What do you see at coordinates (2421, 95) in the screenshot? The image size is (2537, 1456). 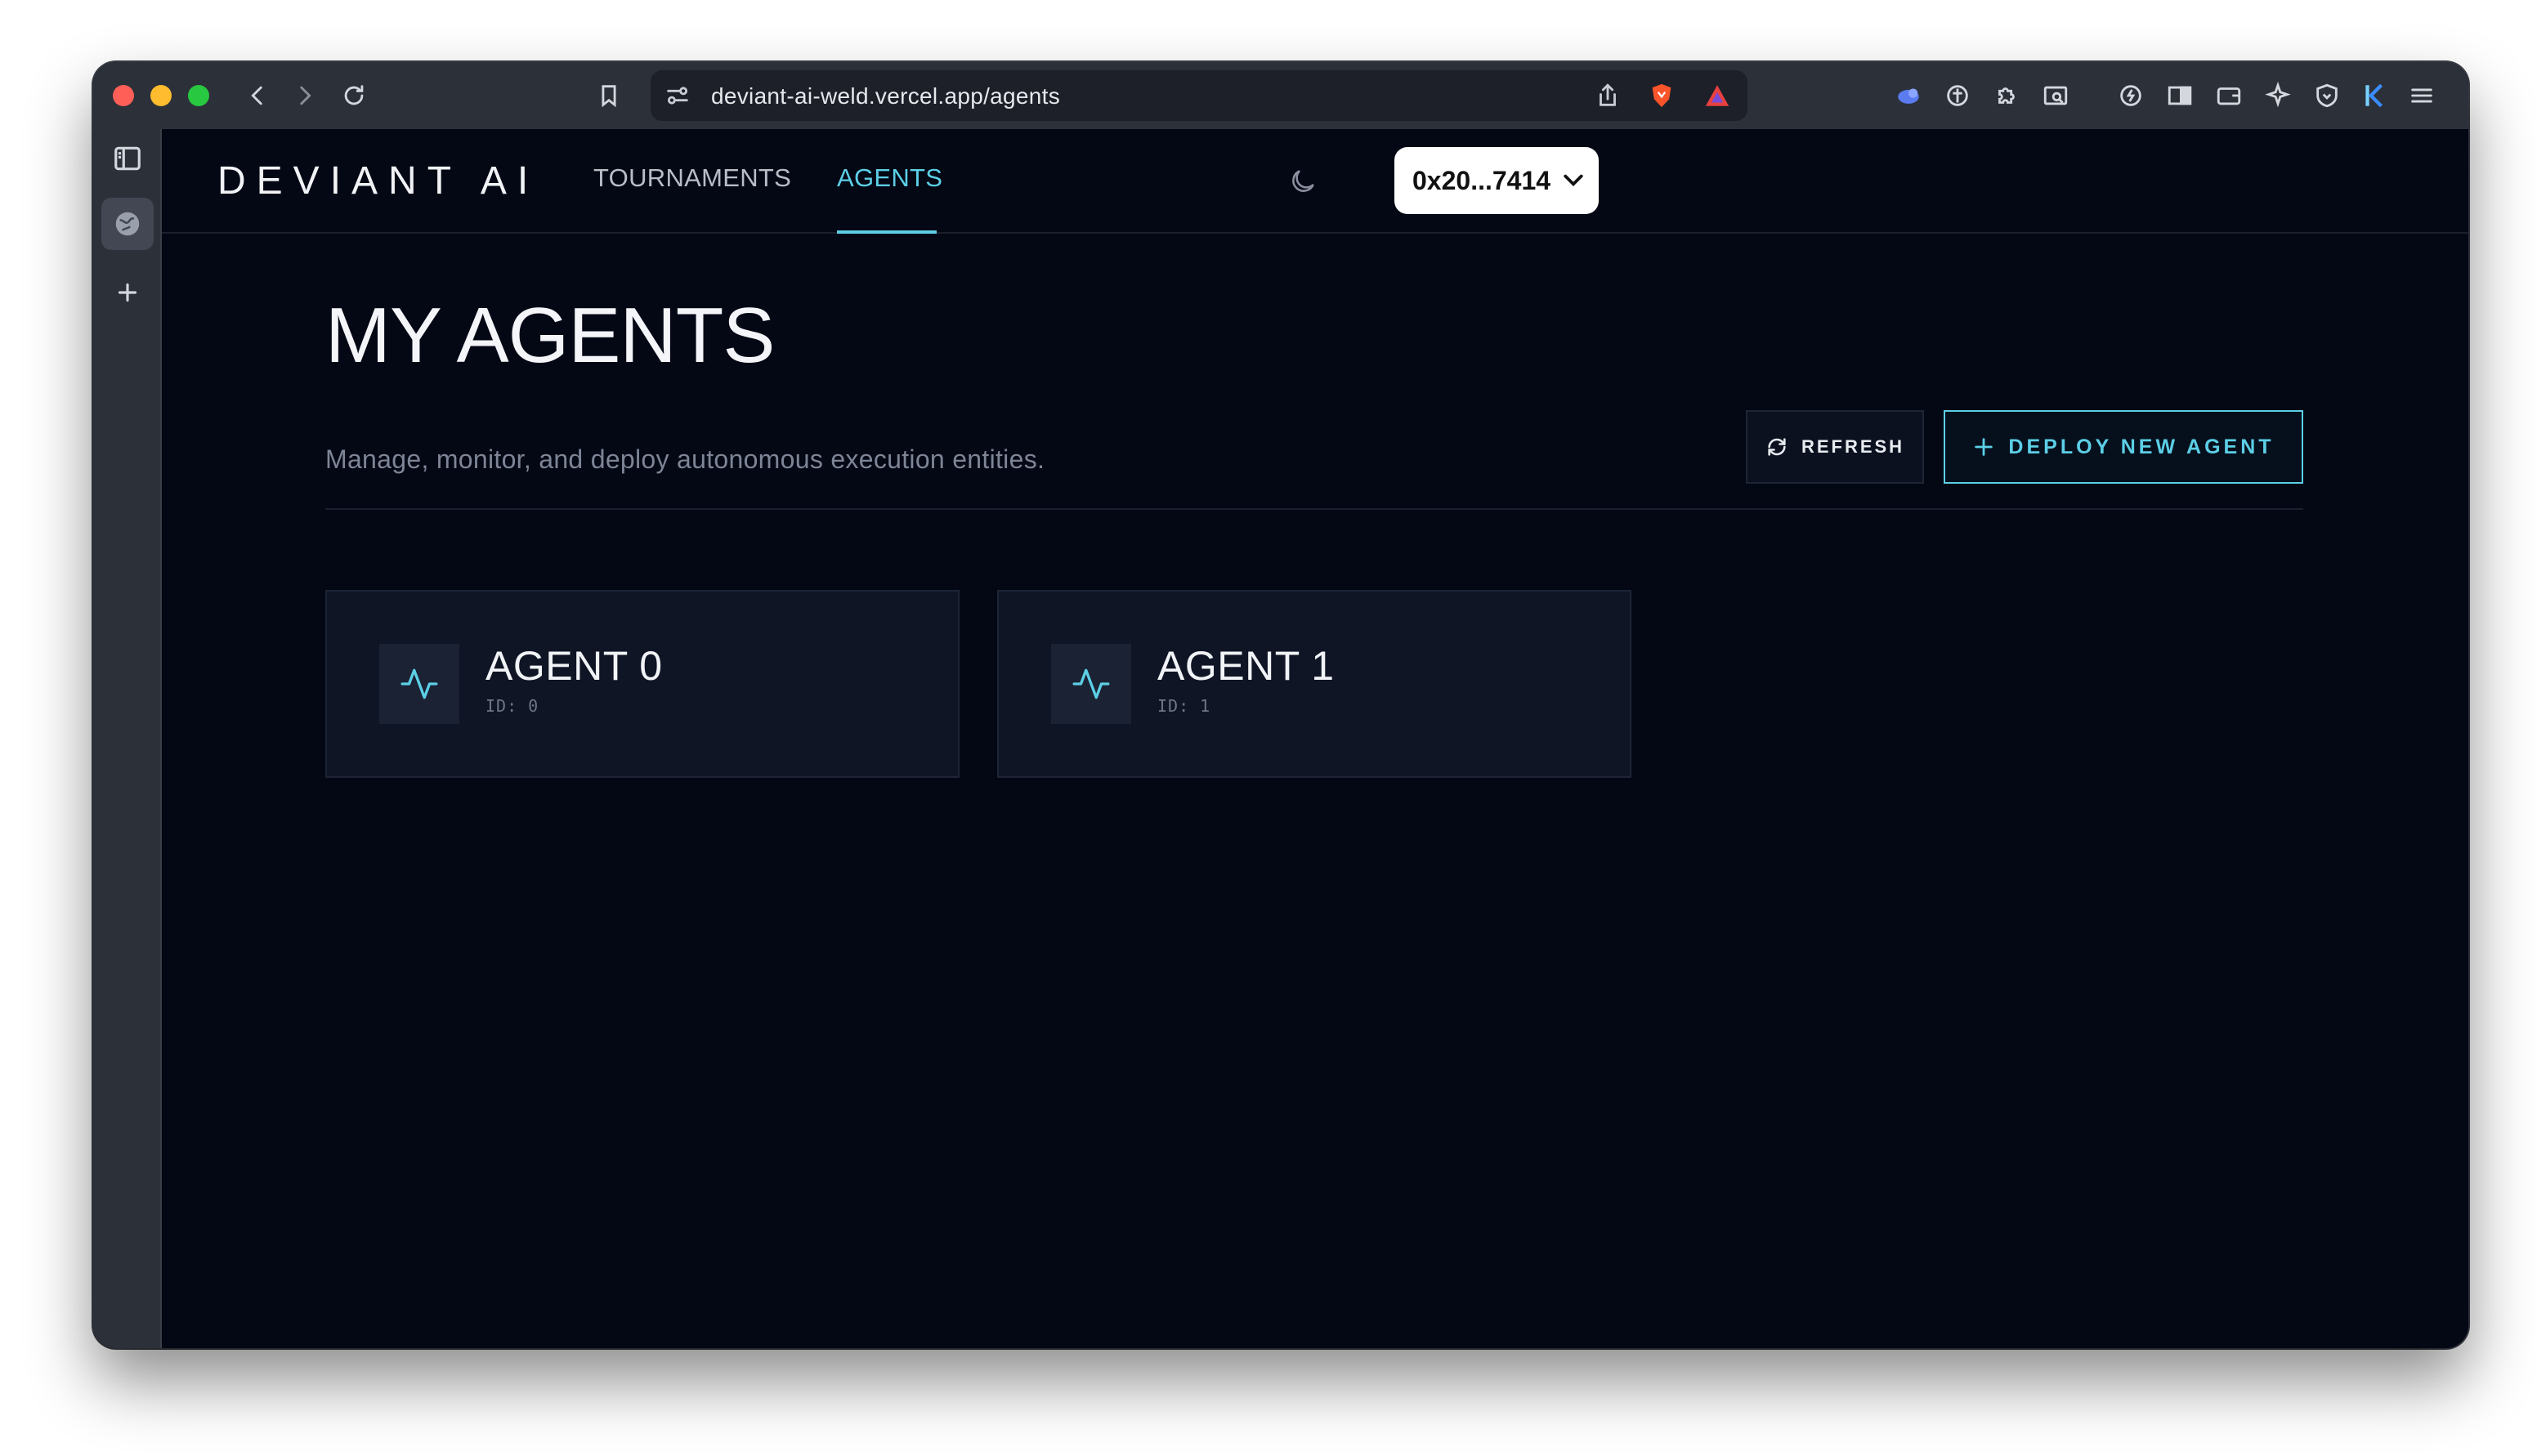 I see `menu-icon` at bounding box center [2421, 95].